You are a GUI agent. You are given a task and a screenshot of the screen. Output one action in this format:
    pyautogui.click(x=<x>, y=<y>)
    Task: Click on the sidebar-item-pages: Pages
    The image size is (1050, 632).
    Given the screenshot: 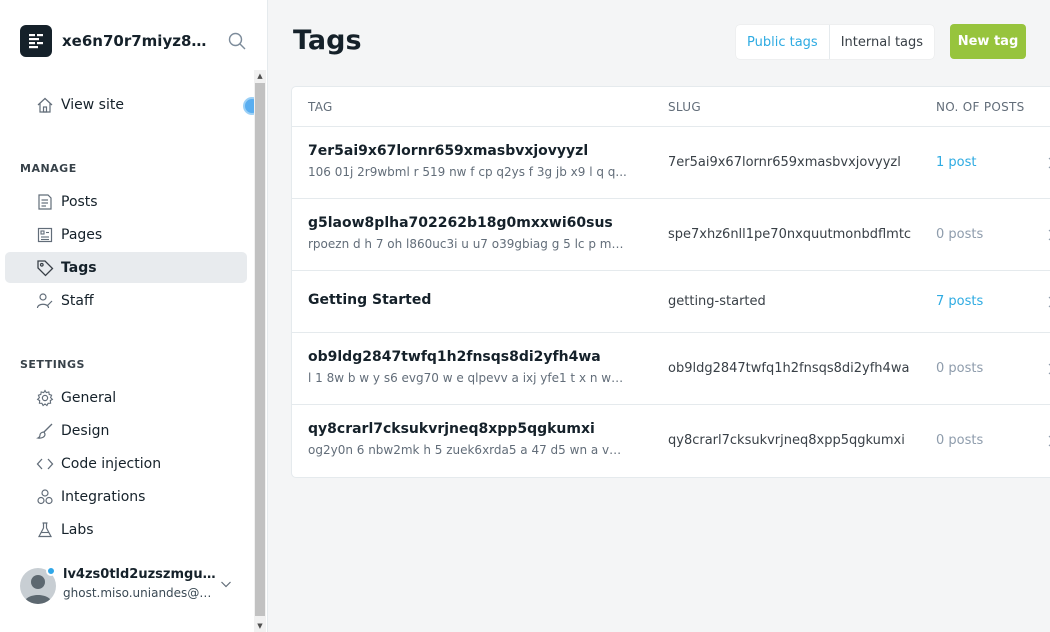 What is the action you would take?
    pyautogui.click(x=126, y=234)
    